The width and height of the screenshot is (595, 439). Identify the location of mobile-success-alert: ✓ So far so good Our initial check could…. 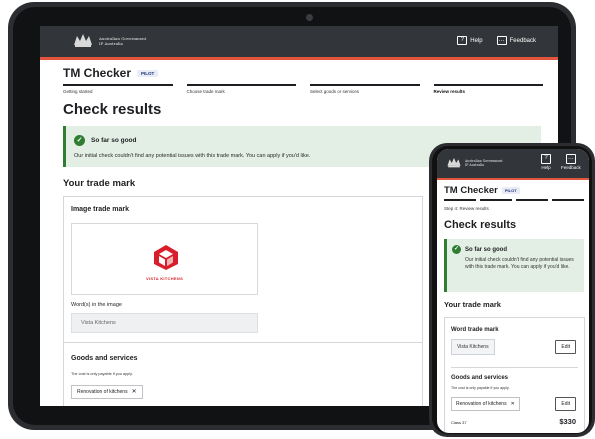
(514, 265).